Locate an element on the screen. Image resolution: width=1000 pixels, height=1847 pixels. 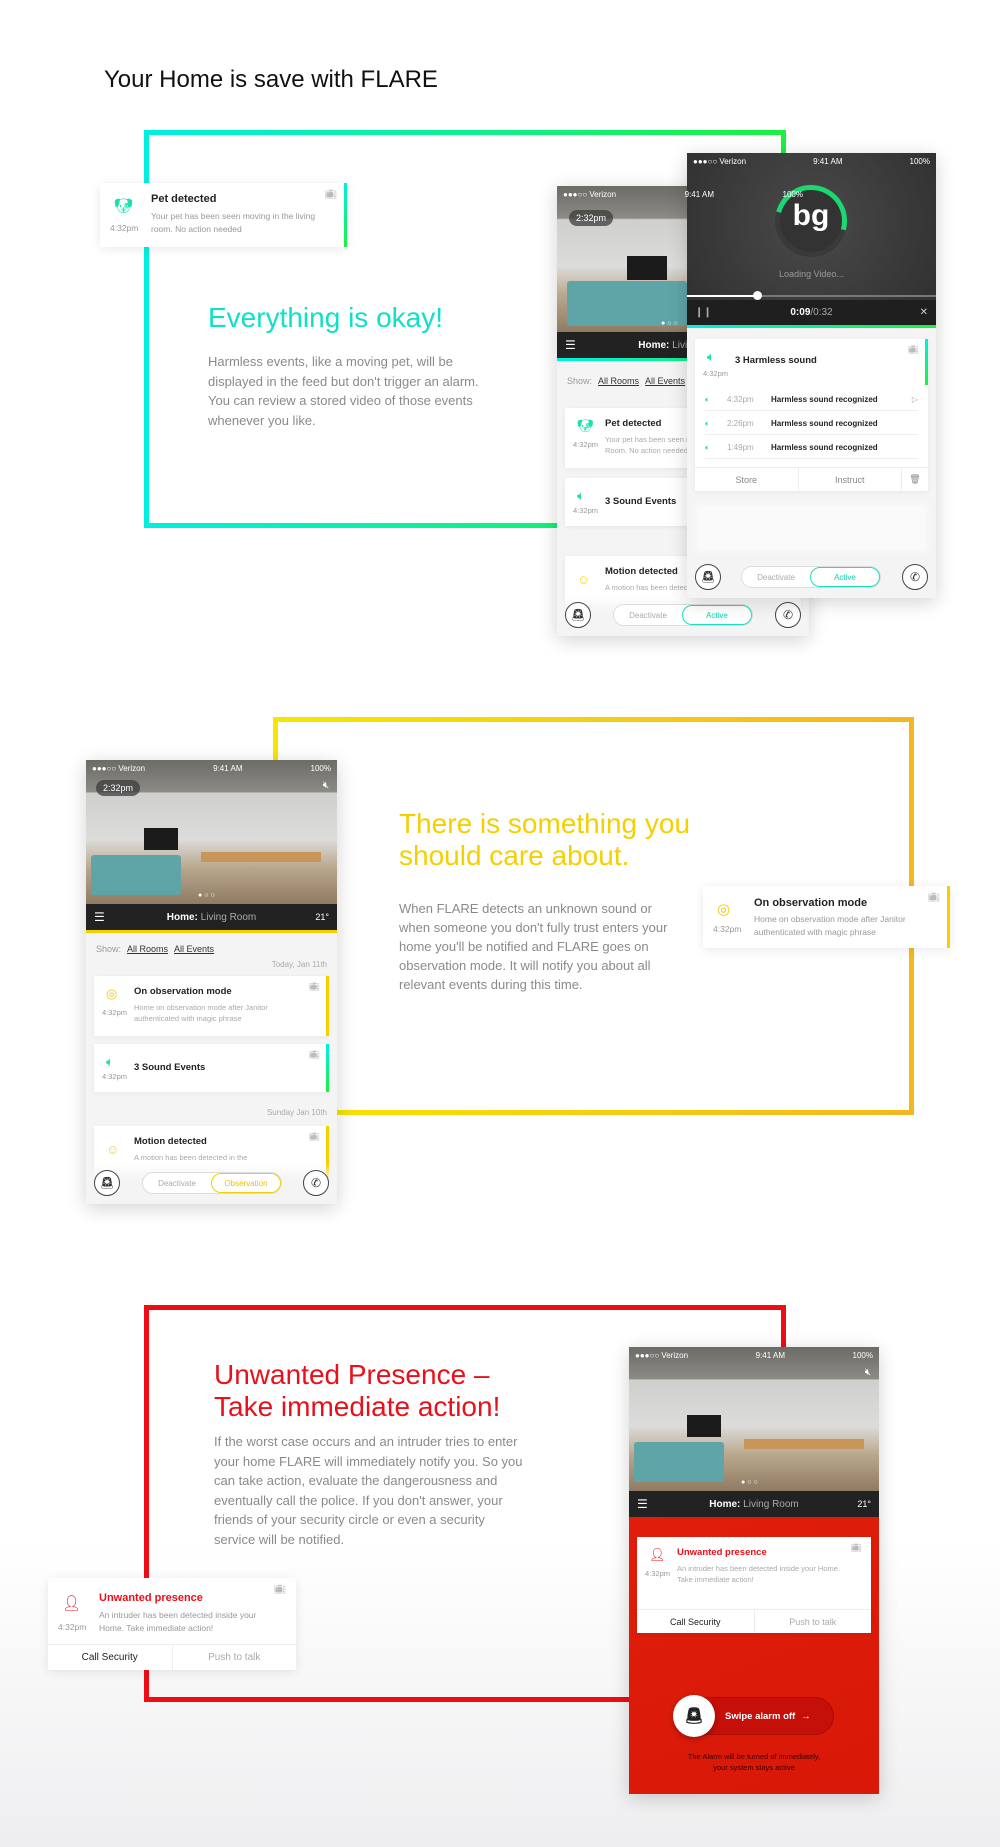
motion-icon: ☺︎ is located at coordinates (113, 1149).